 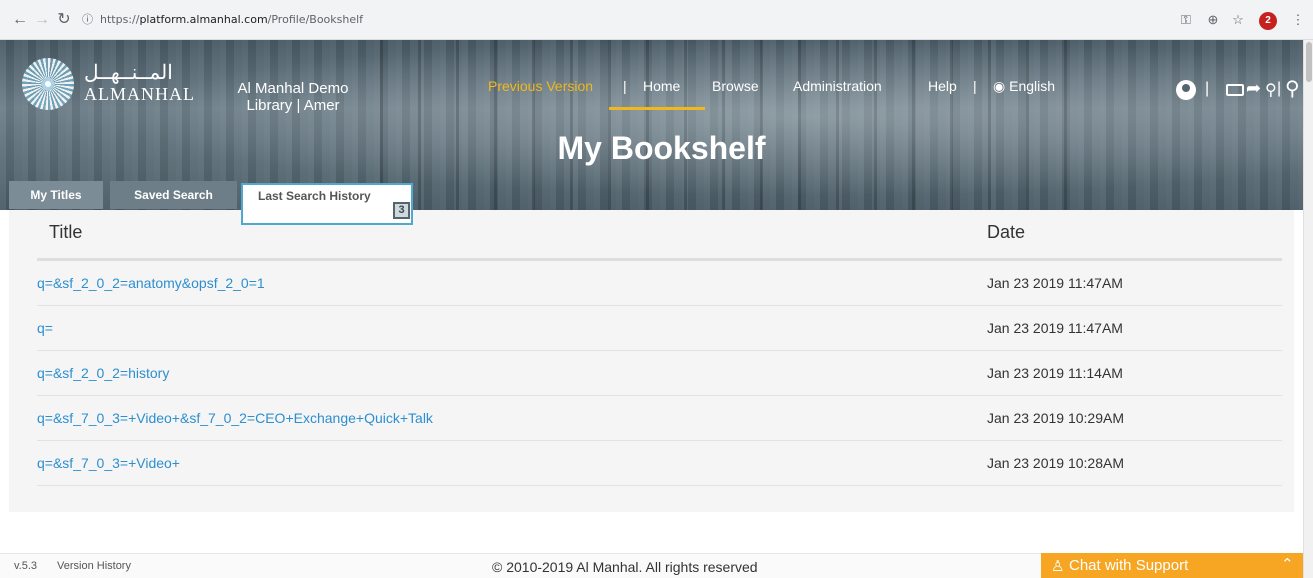 I want to click on version-history-link: Version History, so click(x=94, y=566).